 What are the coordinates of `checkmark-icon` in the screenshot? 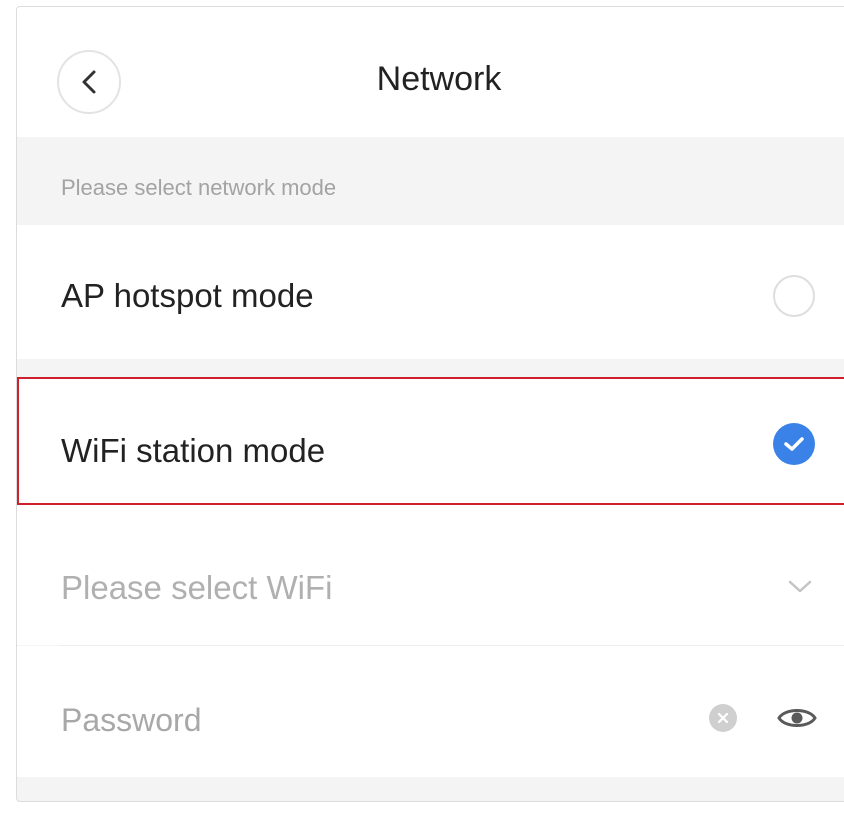 It's located at (794, 444).